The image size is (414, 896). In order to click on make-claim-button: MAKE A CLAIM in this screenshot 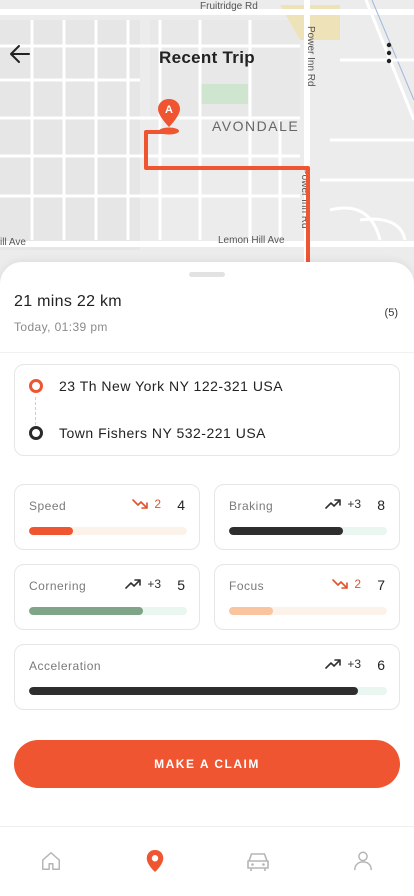, I will do `click(207, 764)`.